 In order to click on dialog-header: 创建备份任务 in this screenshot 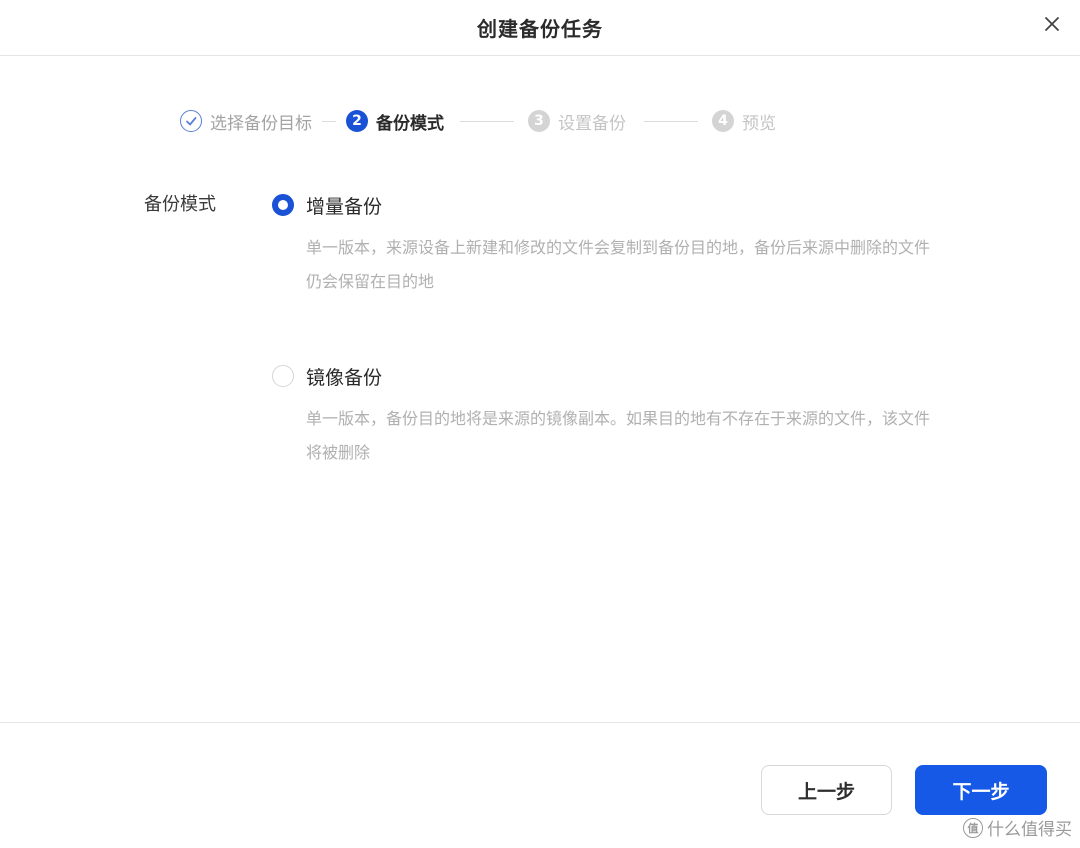, I will do `click(540, 28)`.